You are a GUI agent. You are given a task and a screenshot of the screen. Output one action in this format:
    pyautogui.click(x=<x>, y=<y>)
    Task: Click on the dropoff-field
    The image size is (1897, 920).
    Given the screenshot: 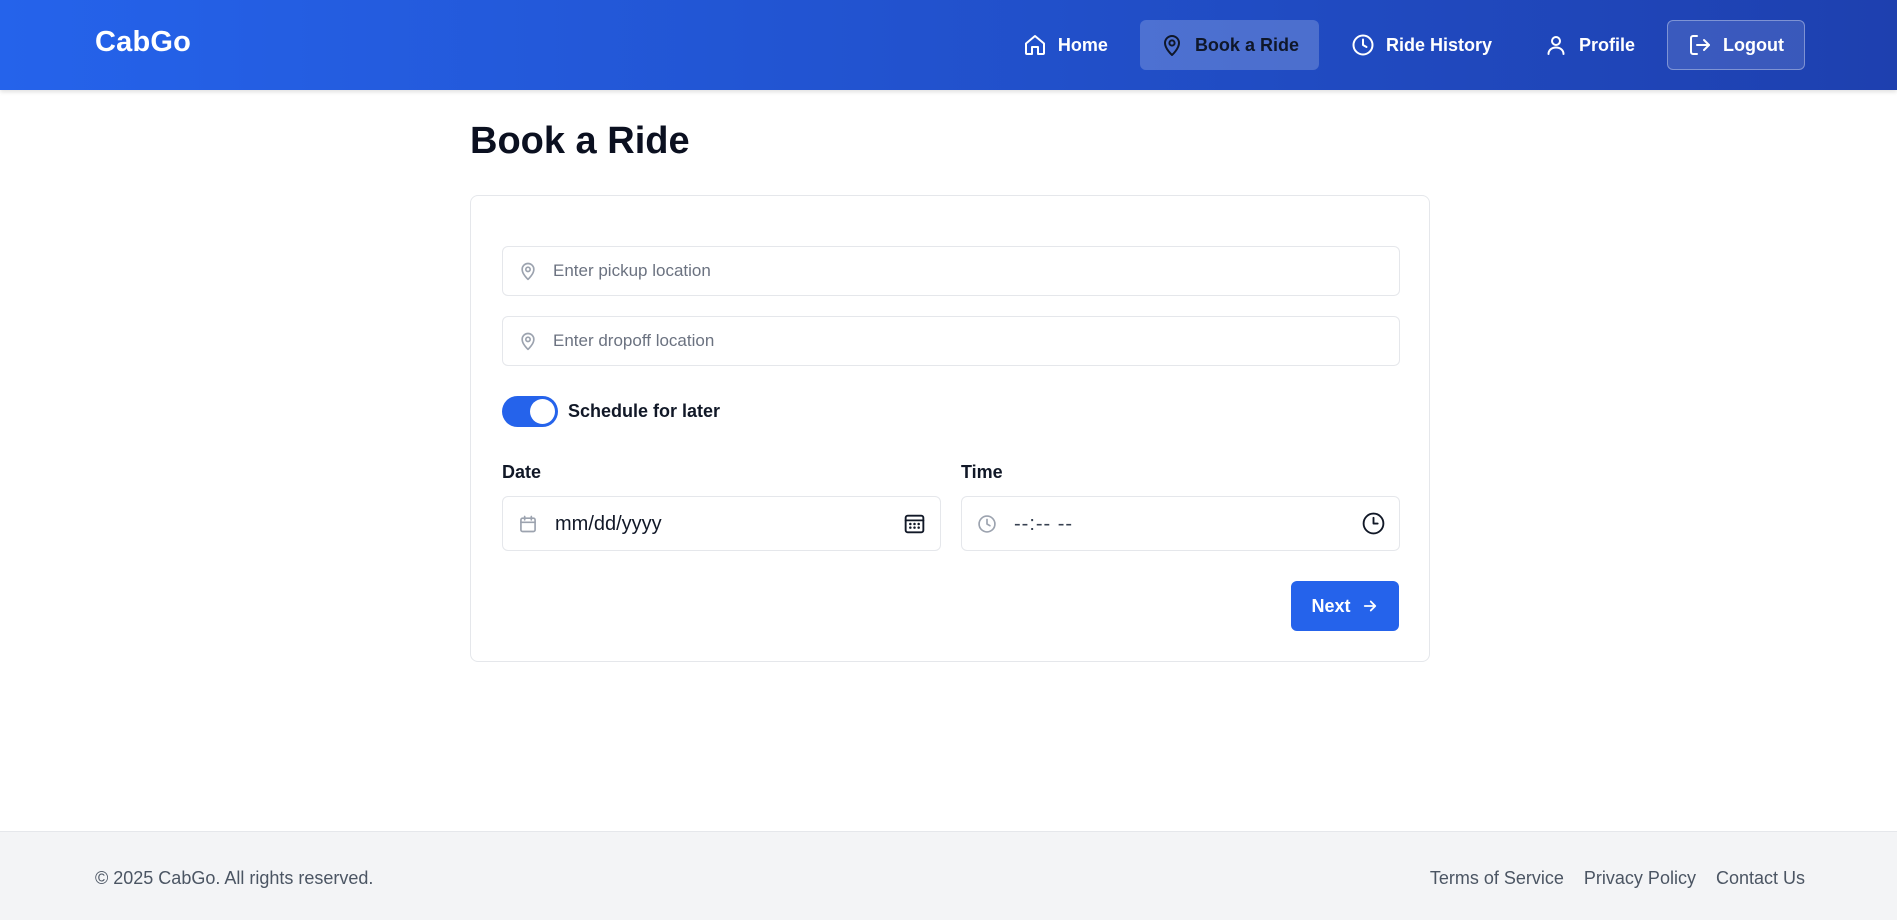 What is the action you would take?
    pyautogui.click(x=951, y=341)
    